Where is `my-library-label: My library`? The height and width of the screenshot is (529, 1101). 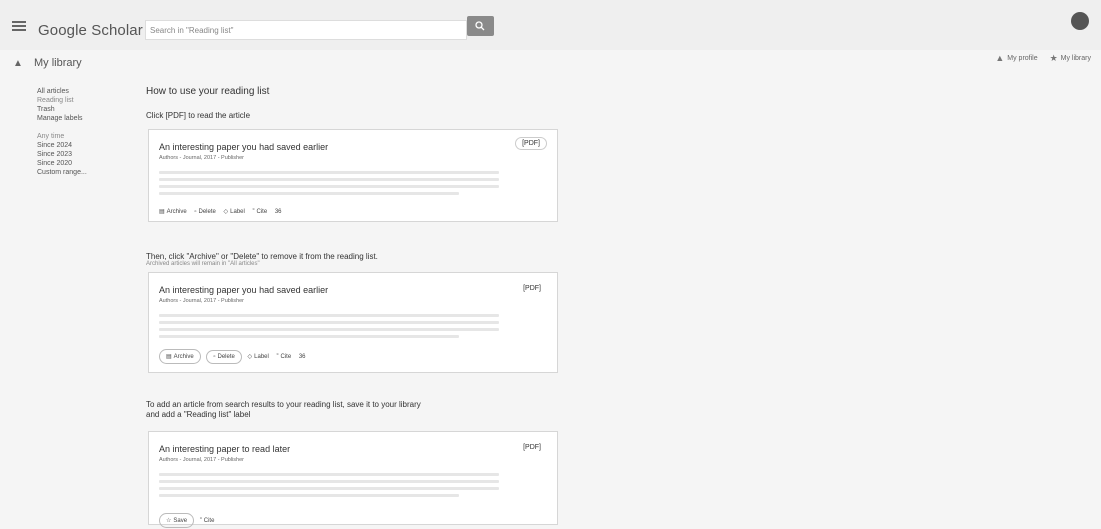
my-library-label: My library is located at coordinates (1075, 58).